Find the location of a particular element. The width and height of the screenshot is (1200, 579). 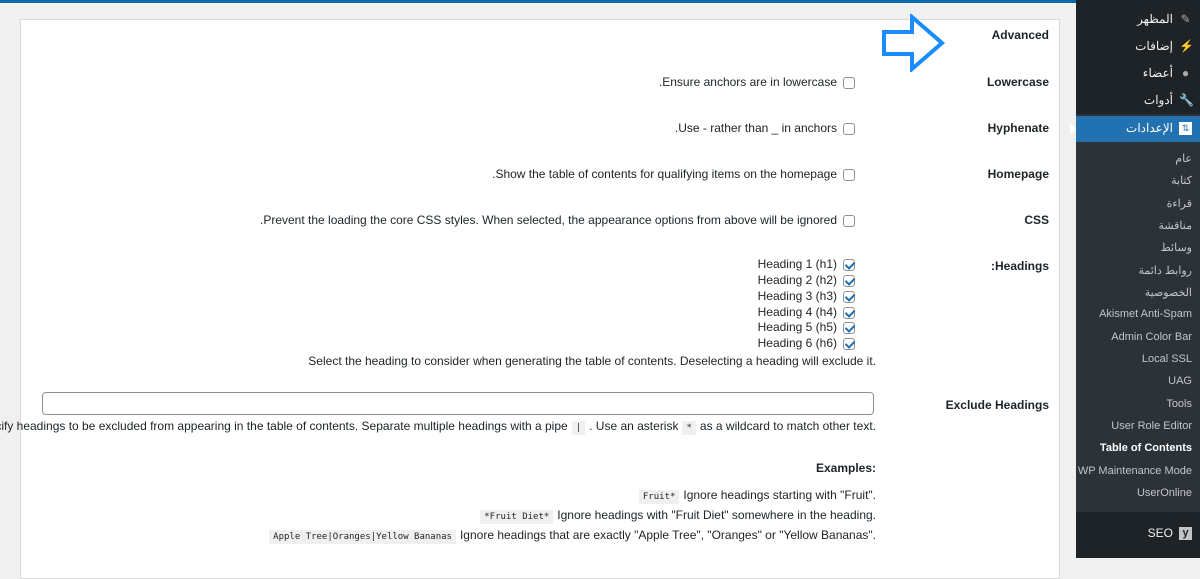

arrow-right-icon is located at coordinates (914, 43).